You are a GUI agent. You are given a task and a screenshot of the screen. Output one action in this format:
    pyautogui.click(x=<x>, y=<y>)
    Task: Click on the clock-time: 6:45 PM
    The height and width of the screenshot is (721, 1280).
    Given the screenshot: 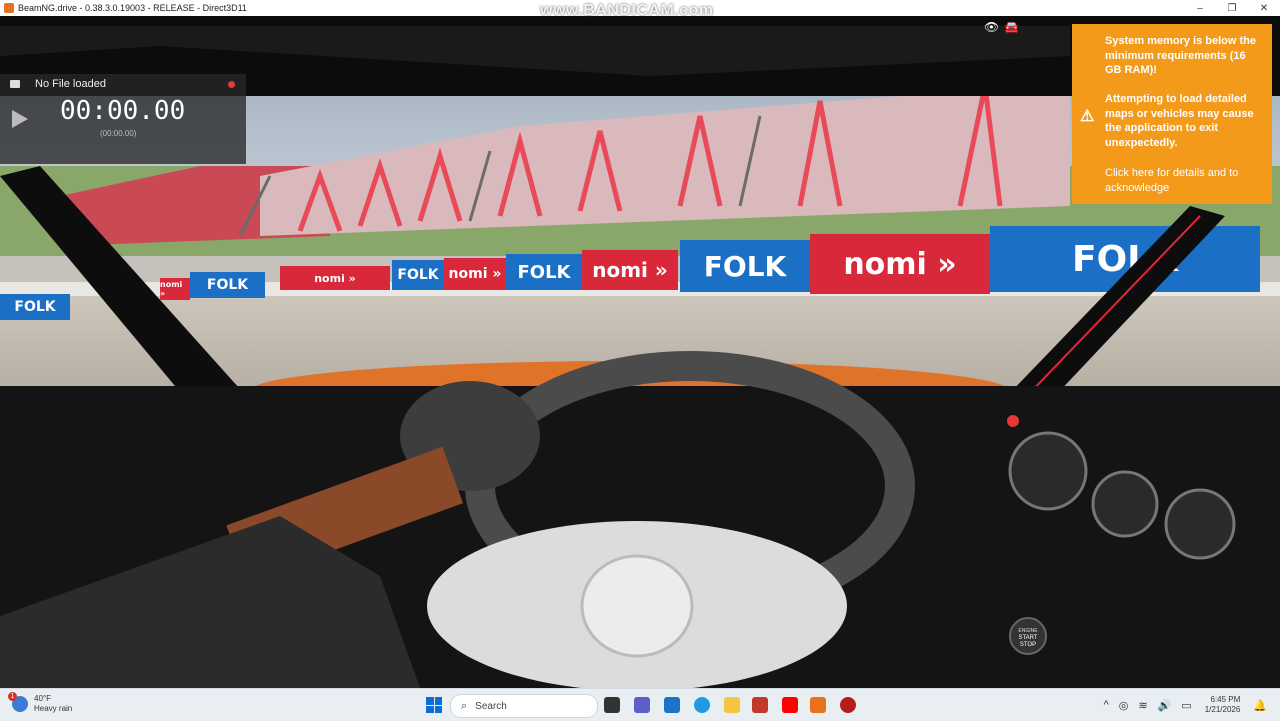 What is the action you would take?
    pyautogui.click(x=1225, y=699)
    